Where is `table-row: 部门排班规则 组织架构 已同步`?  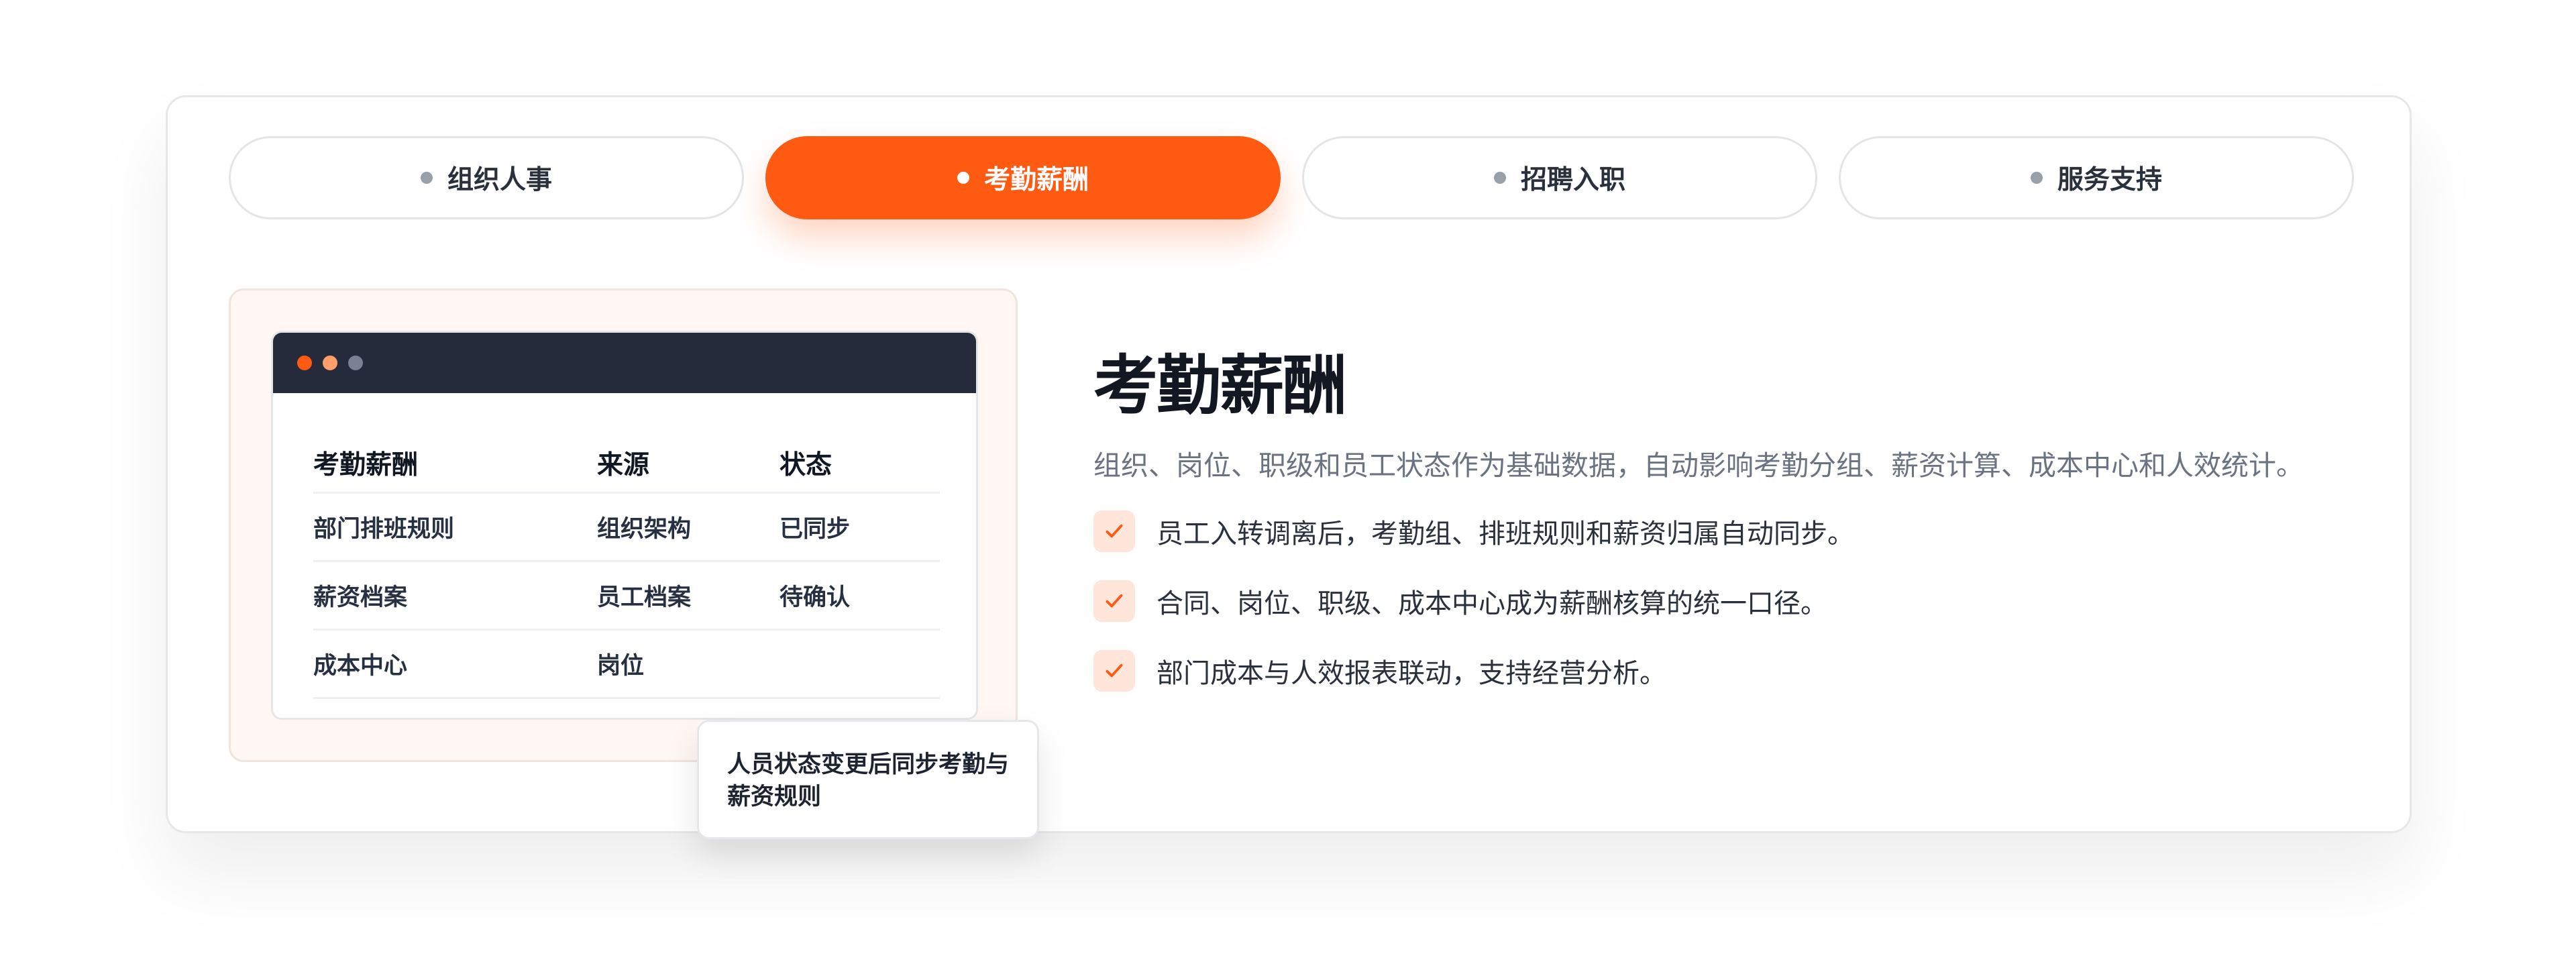
table-row: 部门排班规则 组织架构 已同步 is located at coordinates (626, 528).